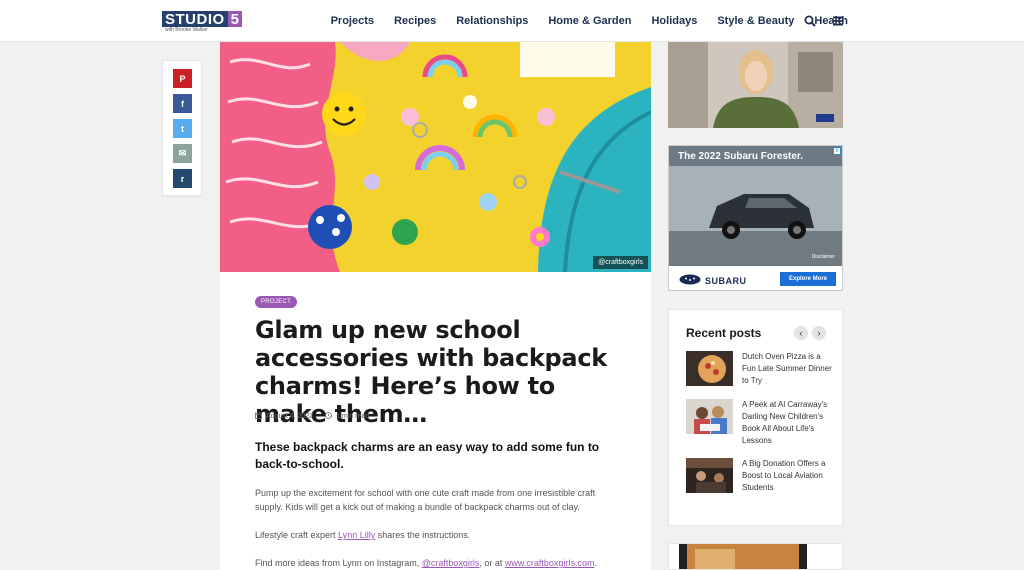 The height and width of the screenshot is (570, 1024). Describe the element at coordinates (186, 30) in the screenshot. I see `logo-tagline: with Brooke Walker` at that location.